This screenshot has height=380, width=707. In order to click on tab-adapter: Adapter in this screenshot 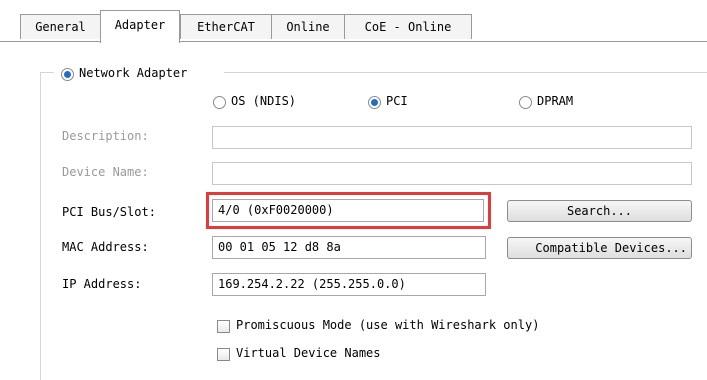, I will do `click(140, 26)`.